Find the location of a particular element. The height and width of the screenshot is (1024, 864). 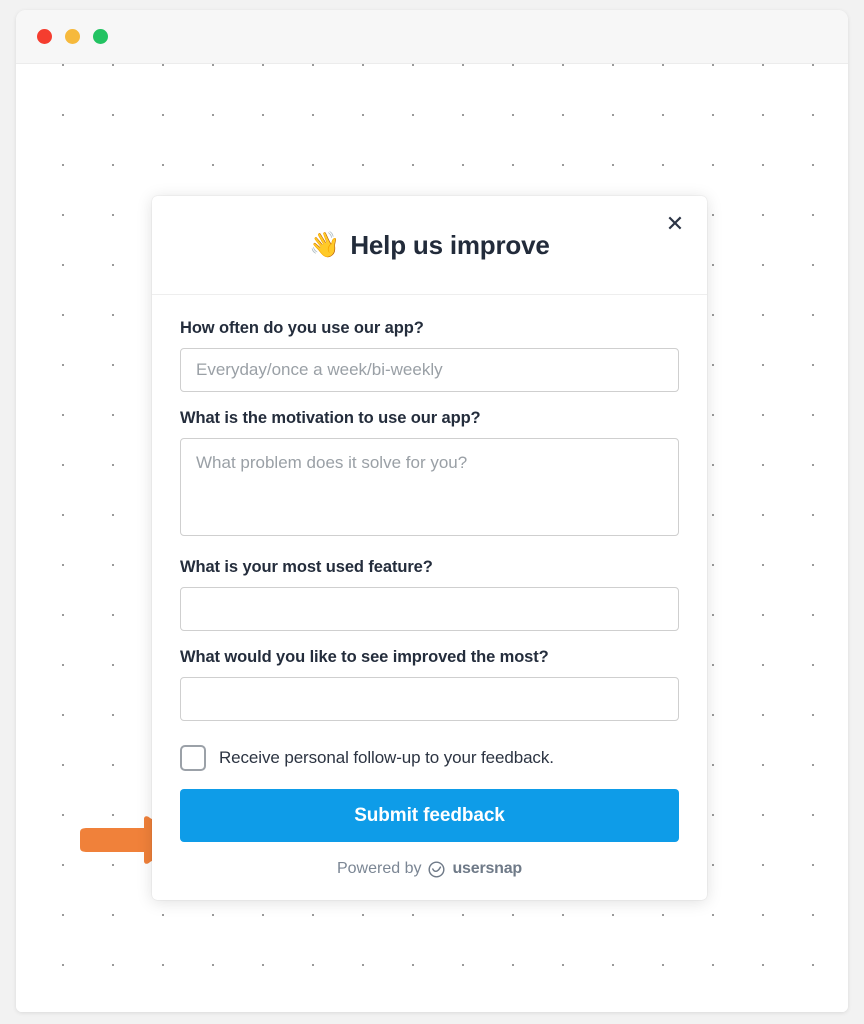

usersnap-logo-icon is located at coordinates (437, 869).